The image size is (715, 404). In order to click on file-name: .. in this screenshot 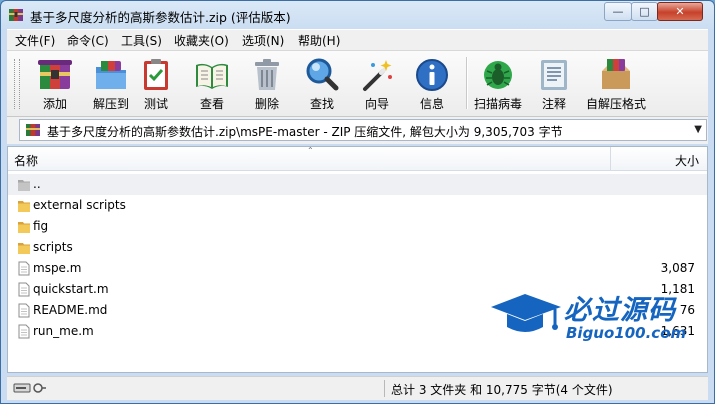, I will do `click(37, 184)`.